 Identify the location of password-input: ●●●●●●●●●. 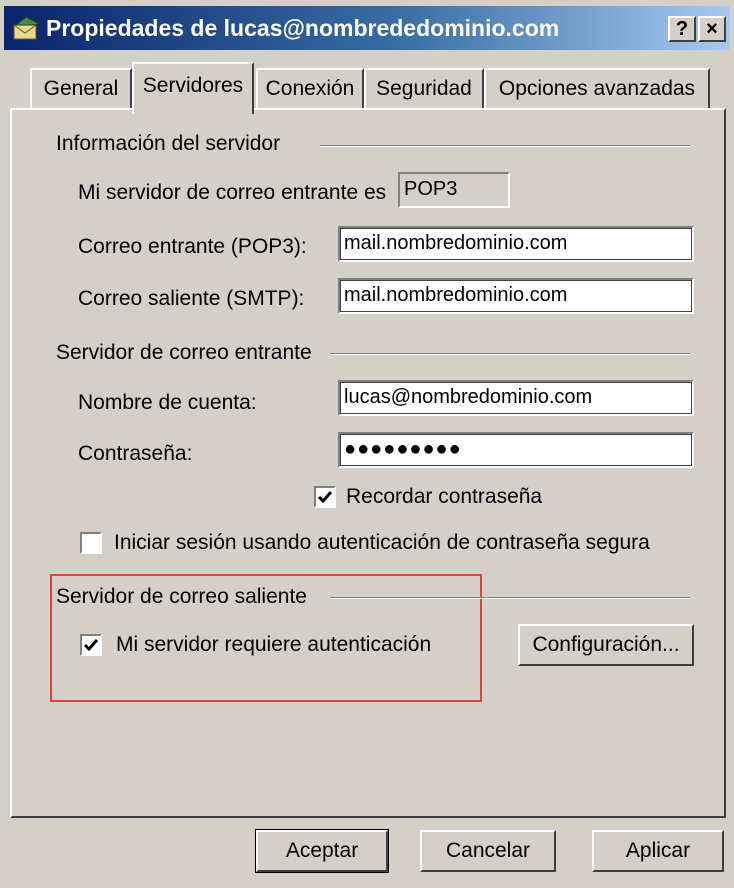
(516, 450).